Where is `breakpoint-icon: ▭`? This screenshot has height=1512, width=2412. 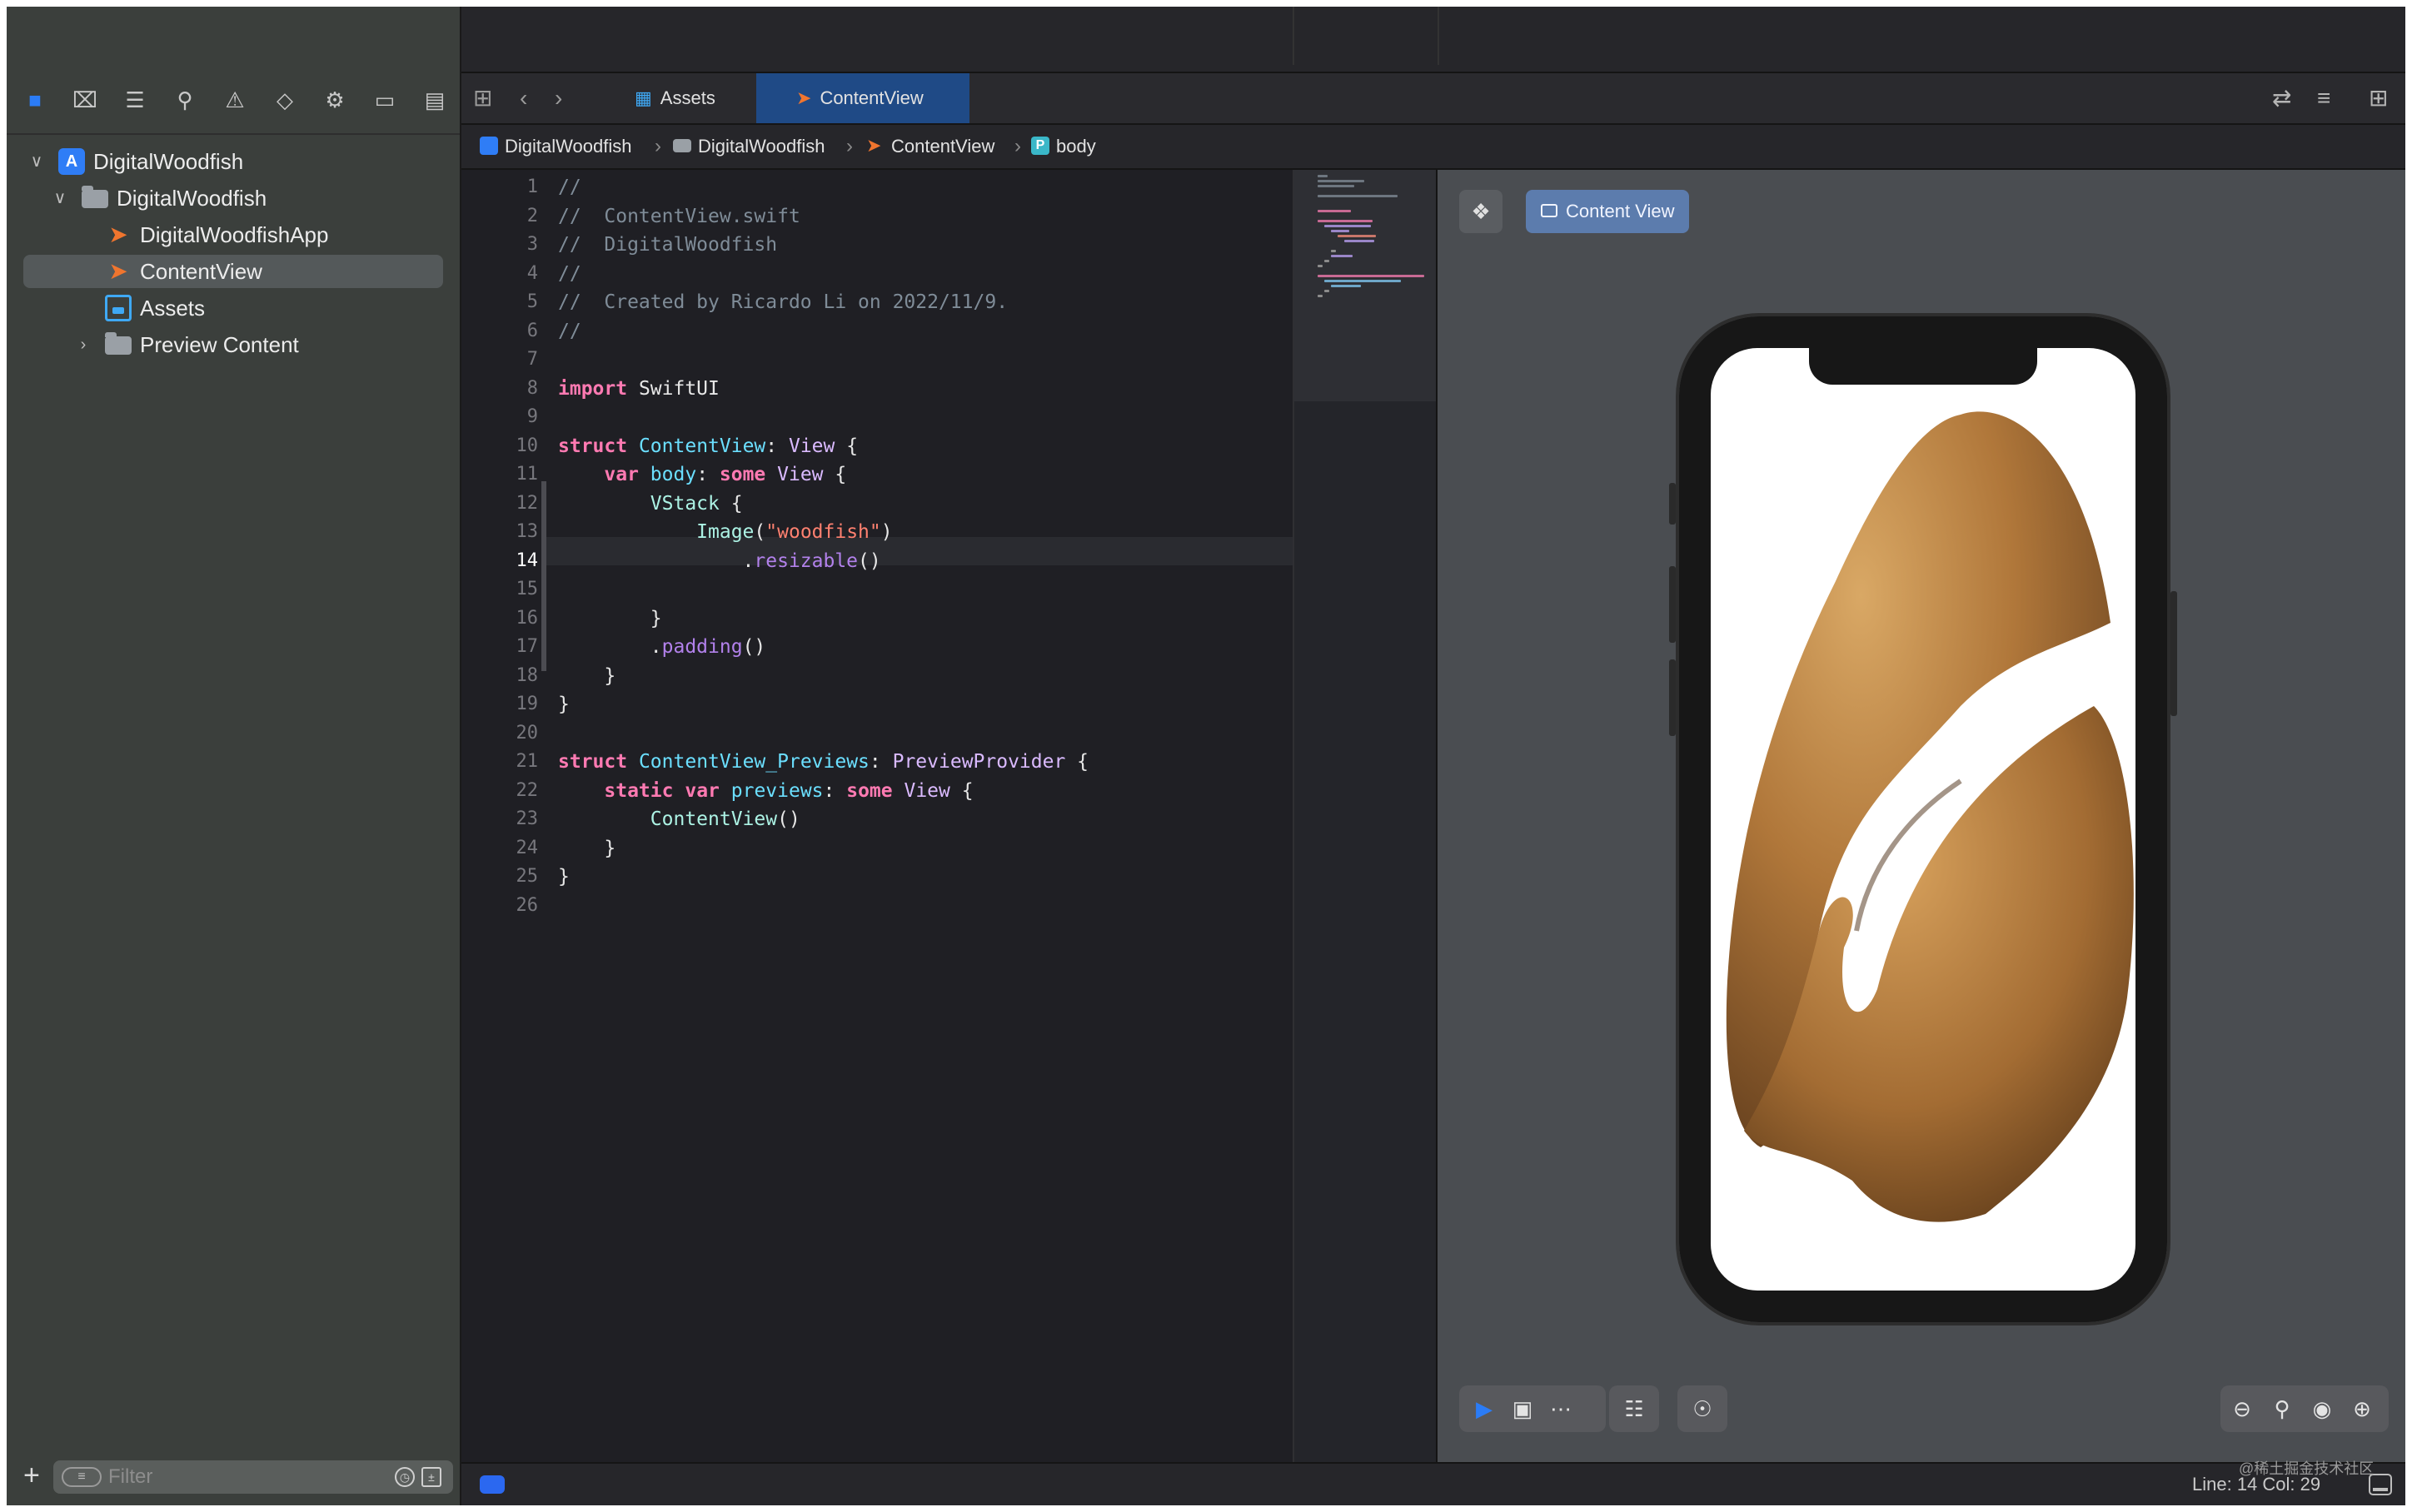 breakpoint-icon: ▭ is located at coordinates (385, 100).